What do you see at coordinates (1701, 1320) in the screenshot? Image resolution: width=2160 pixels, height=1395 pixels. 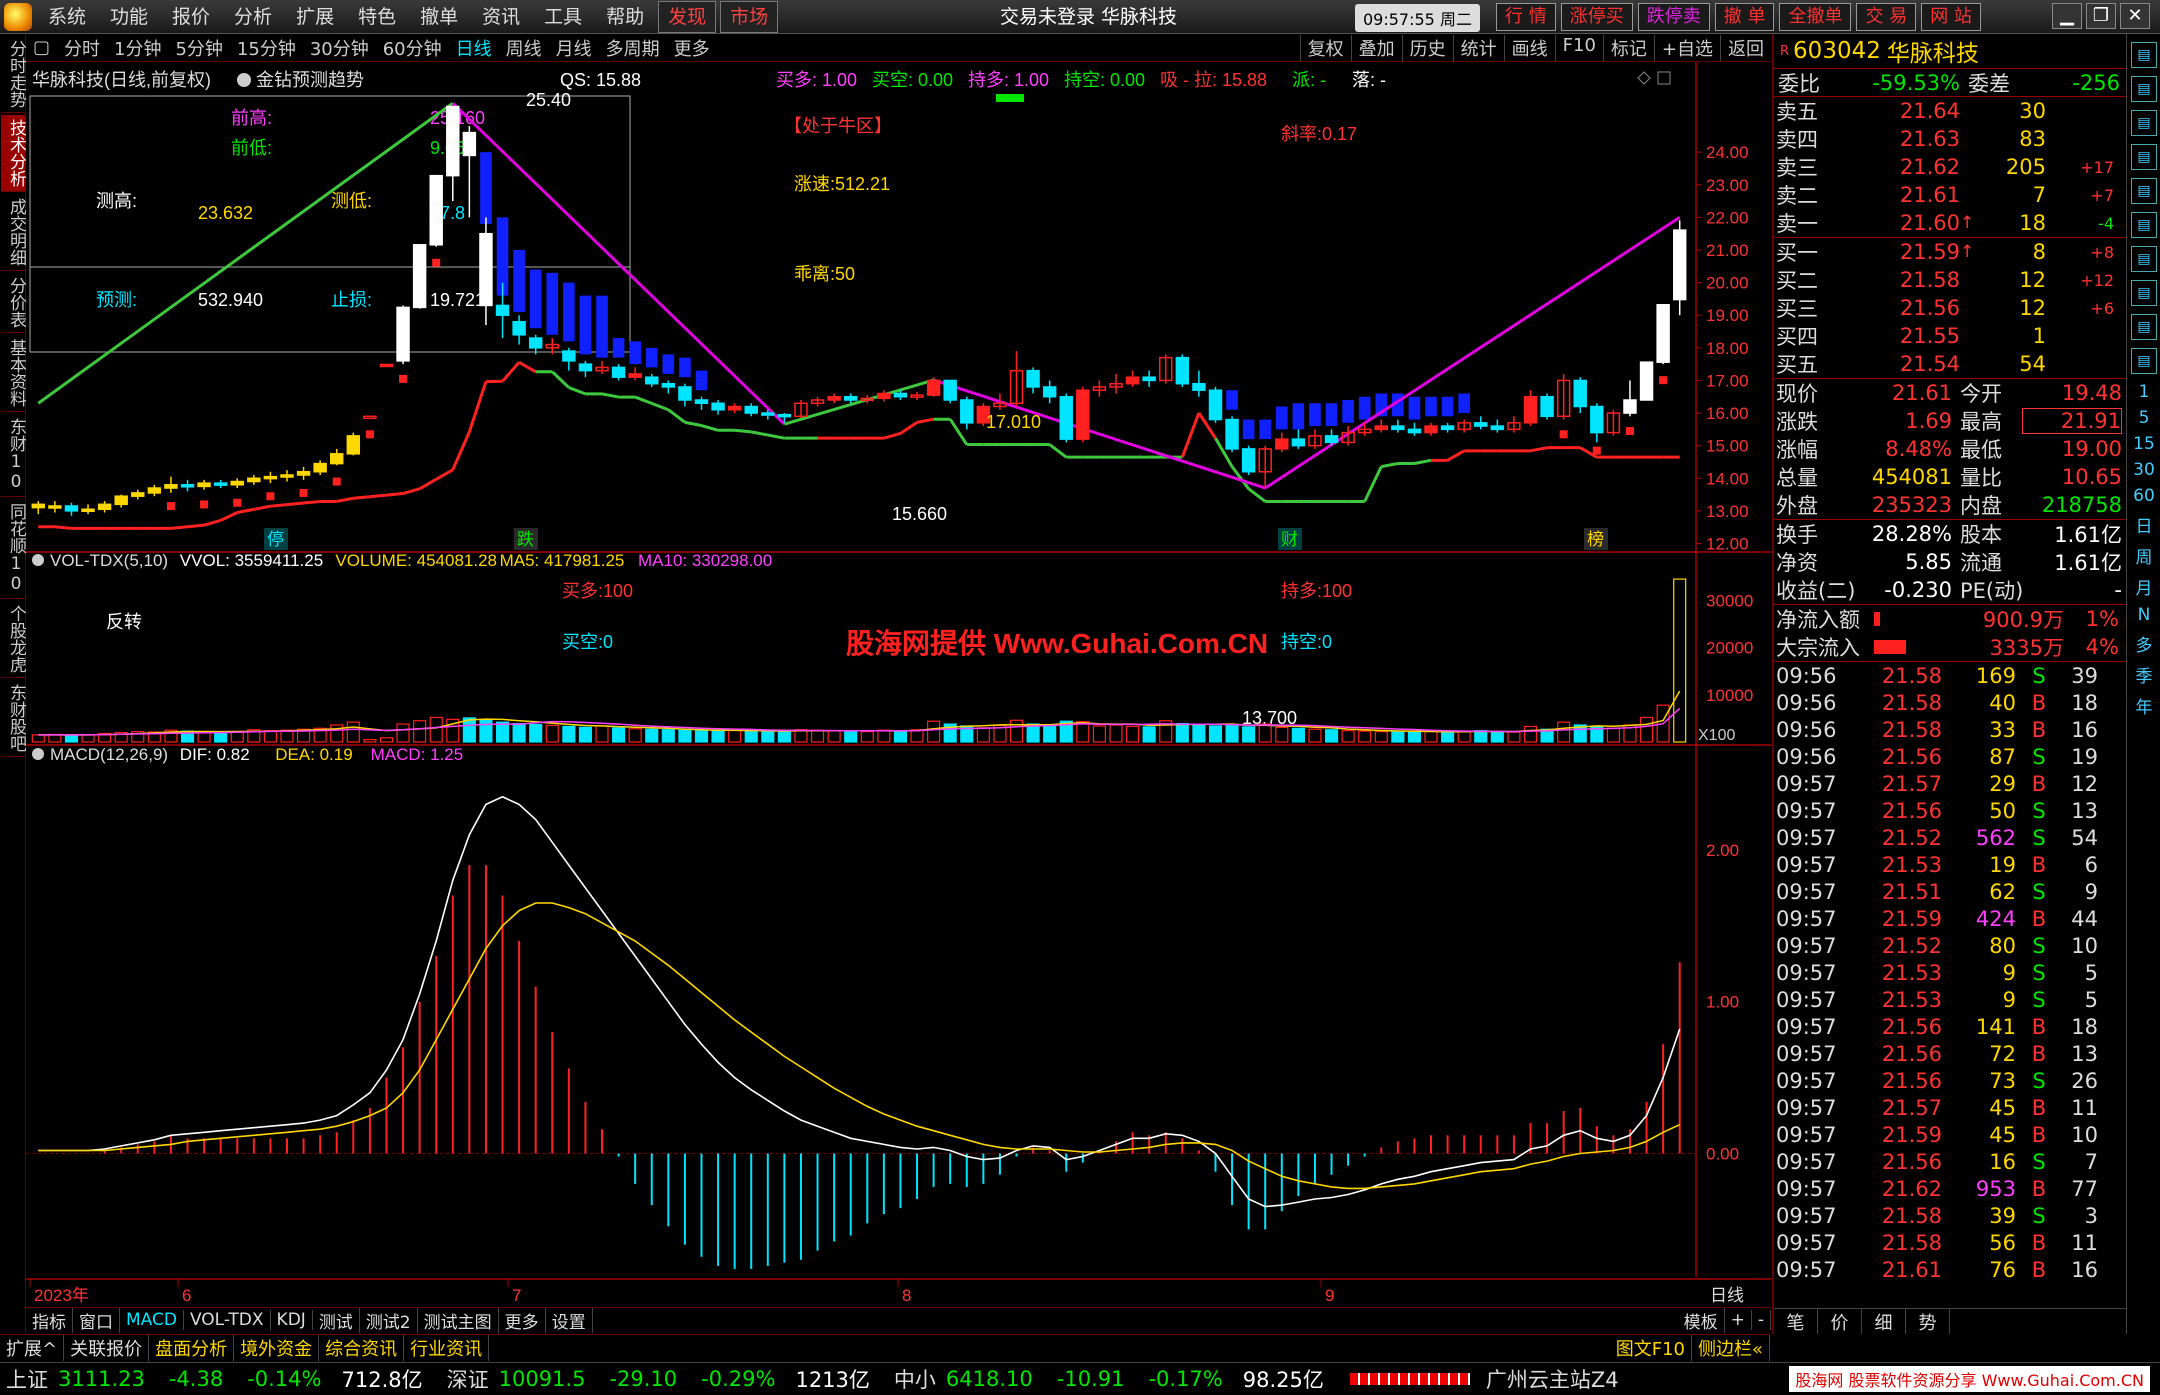 I see `template-button: 模板` at bounding box center [1701, 1320].